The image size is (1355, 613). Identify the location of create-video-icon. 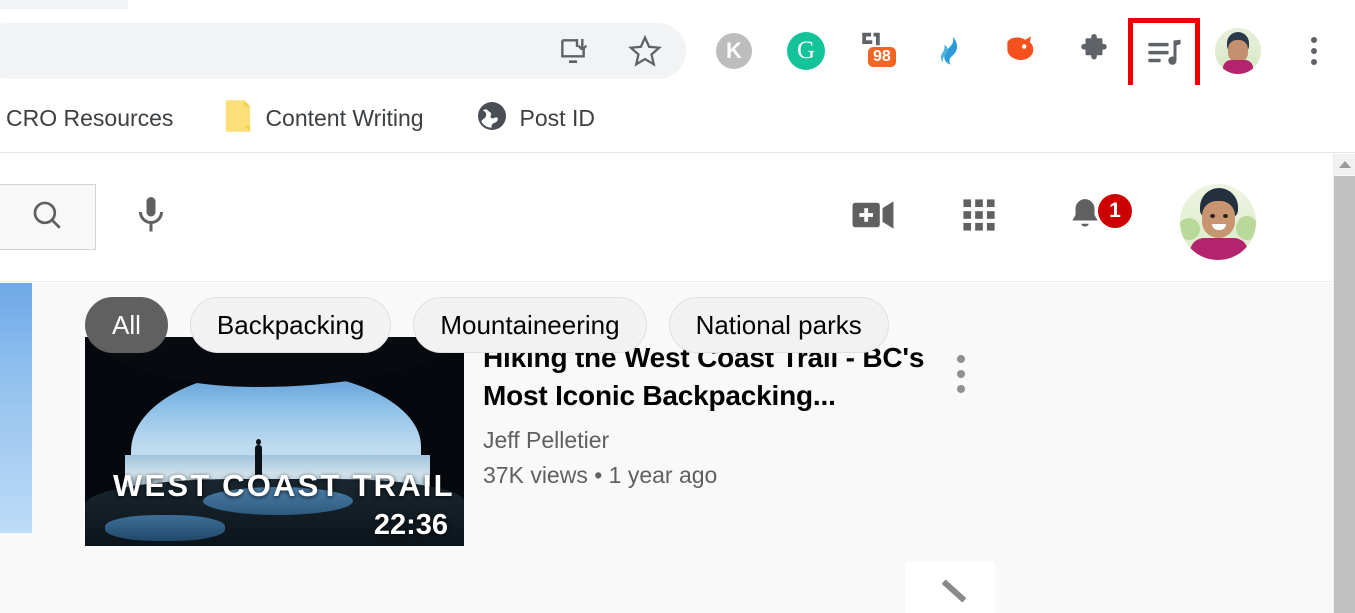
(873, 217).